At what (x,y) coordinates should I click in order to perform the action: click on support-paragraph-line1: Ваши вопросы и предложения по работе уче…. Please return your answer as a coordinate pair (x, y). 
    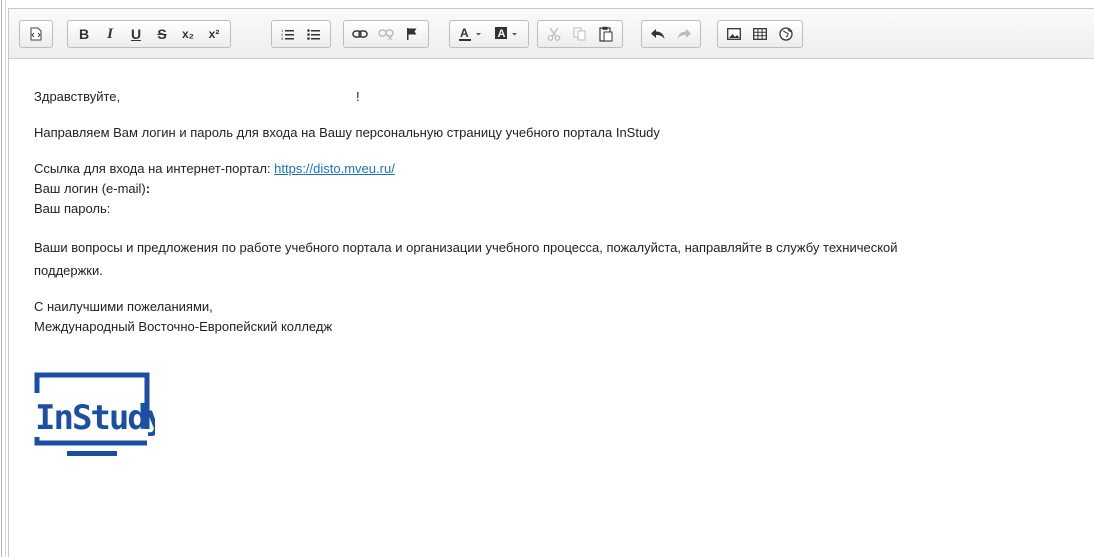
    Looking at the image, I should click on (466, 247).